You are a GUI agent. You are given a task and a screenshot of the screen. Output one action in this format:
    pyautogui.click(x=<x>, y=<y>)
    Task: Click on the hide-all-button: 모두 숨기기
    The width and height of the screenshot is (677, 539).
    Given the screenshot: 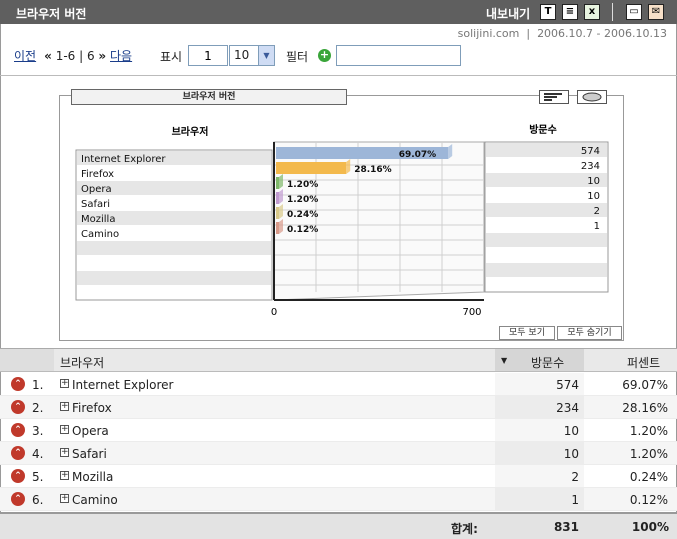 What is the action you would take?
    pyautogui.click(x=589, y=333)
    